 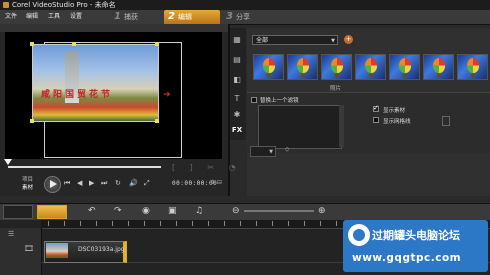 What do you see at coordinates (394, 111) in the screenshot?
I see `show-clips-label: 显示素材` at bounding box center [394, 111].